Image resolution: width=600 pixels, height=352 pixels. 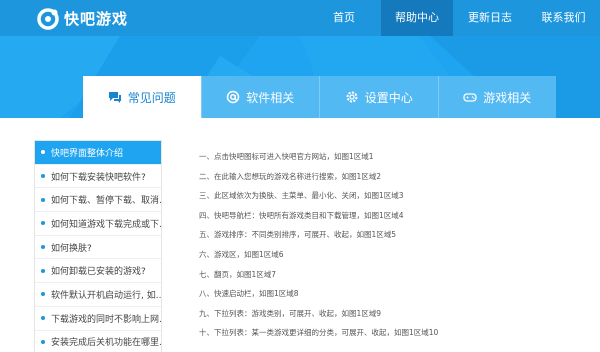 What do you see at coordinates (344, 18) in the screenshot?
I see `nav-home: 首页` at bounding box center [344, 18].